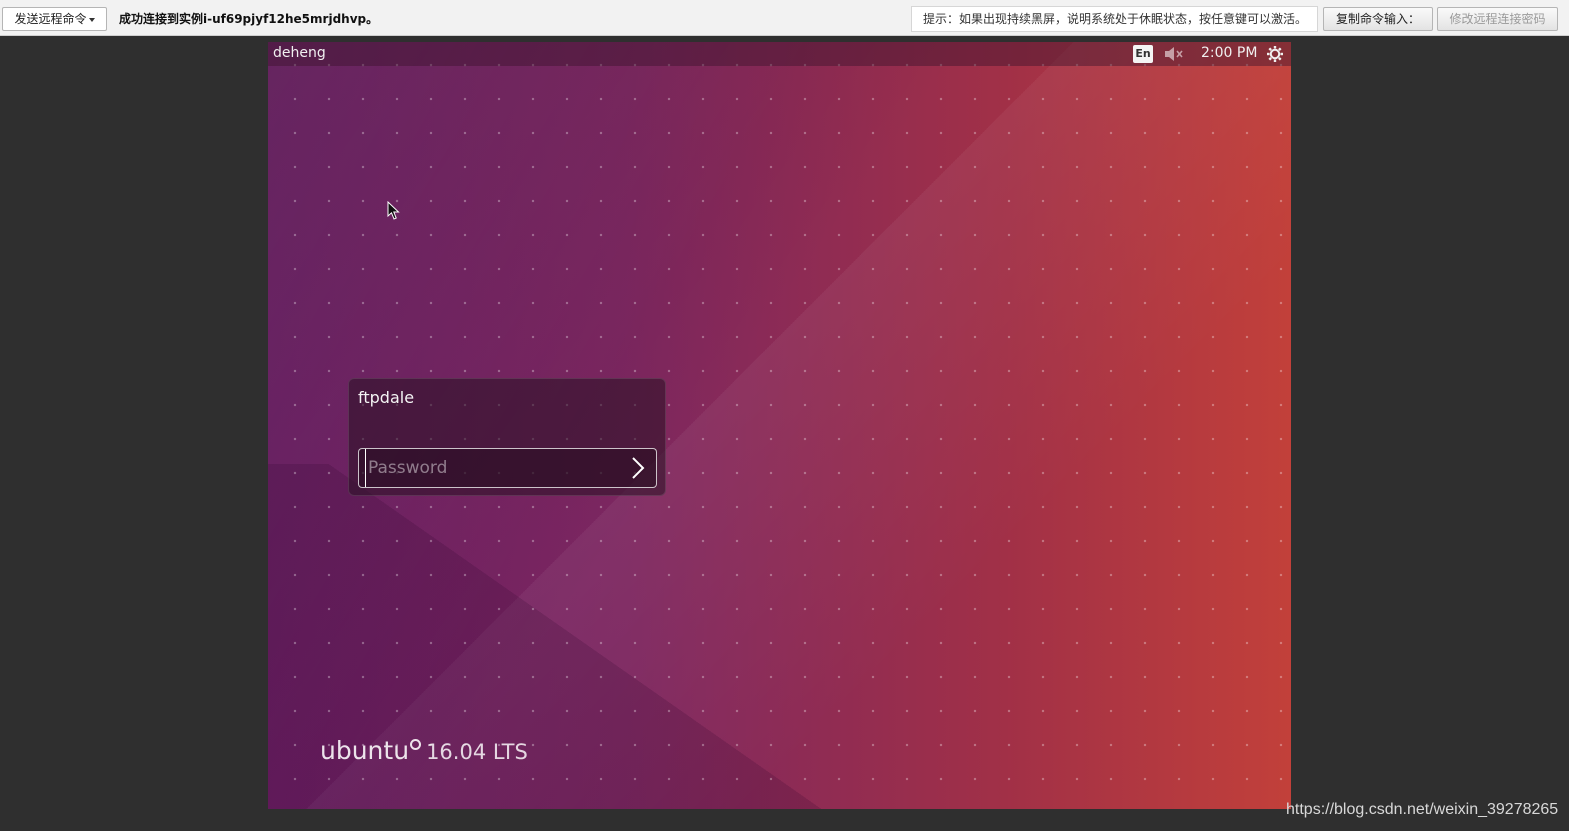  I want to click on gear-power-icon, so click(1275, 54).